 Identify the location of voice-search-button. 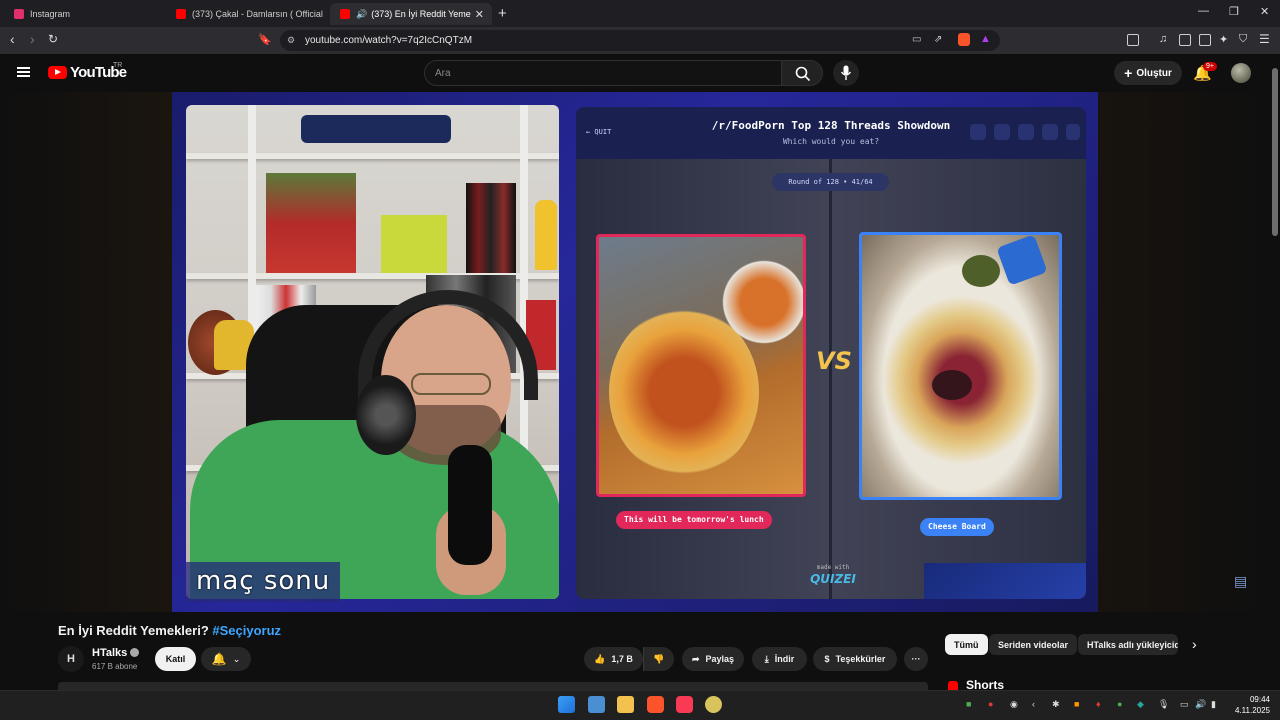
(846, 73).